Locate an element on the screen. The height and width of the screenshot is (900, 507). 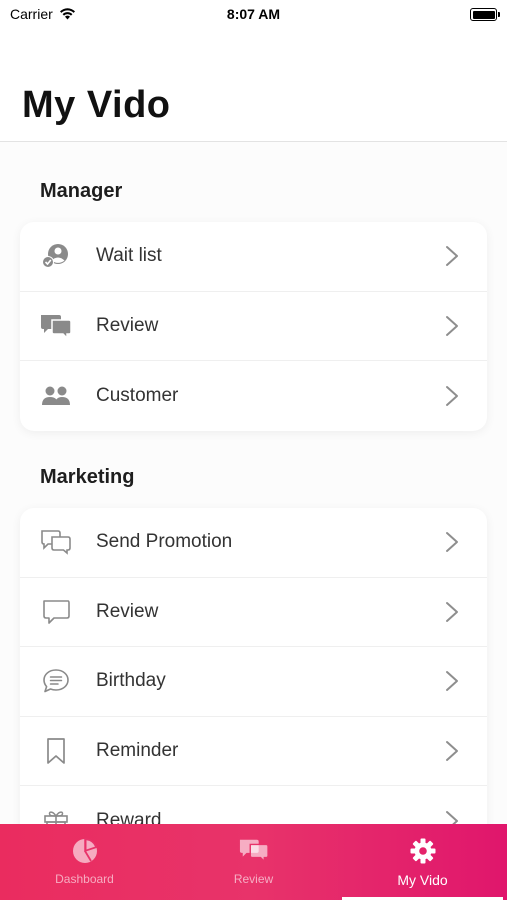
status-bar: Carrier 8:07 AM is located at coordinates (253, 15).